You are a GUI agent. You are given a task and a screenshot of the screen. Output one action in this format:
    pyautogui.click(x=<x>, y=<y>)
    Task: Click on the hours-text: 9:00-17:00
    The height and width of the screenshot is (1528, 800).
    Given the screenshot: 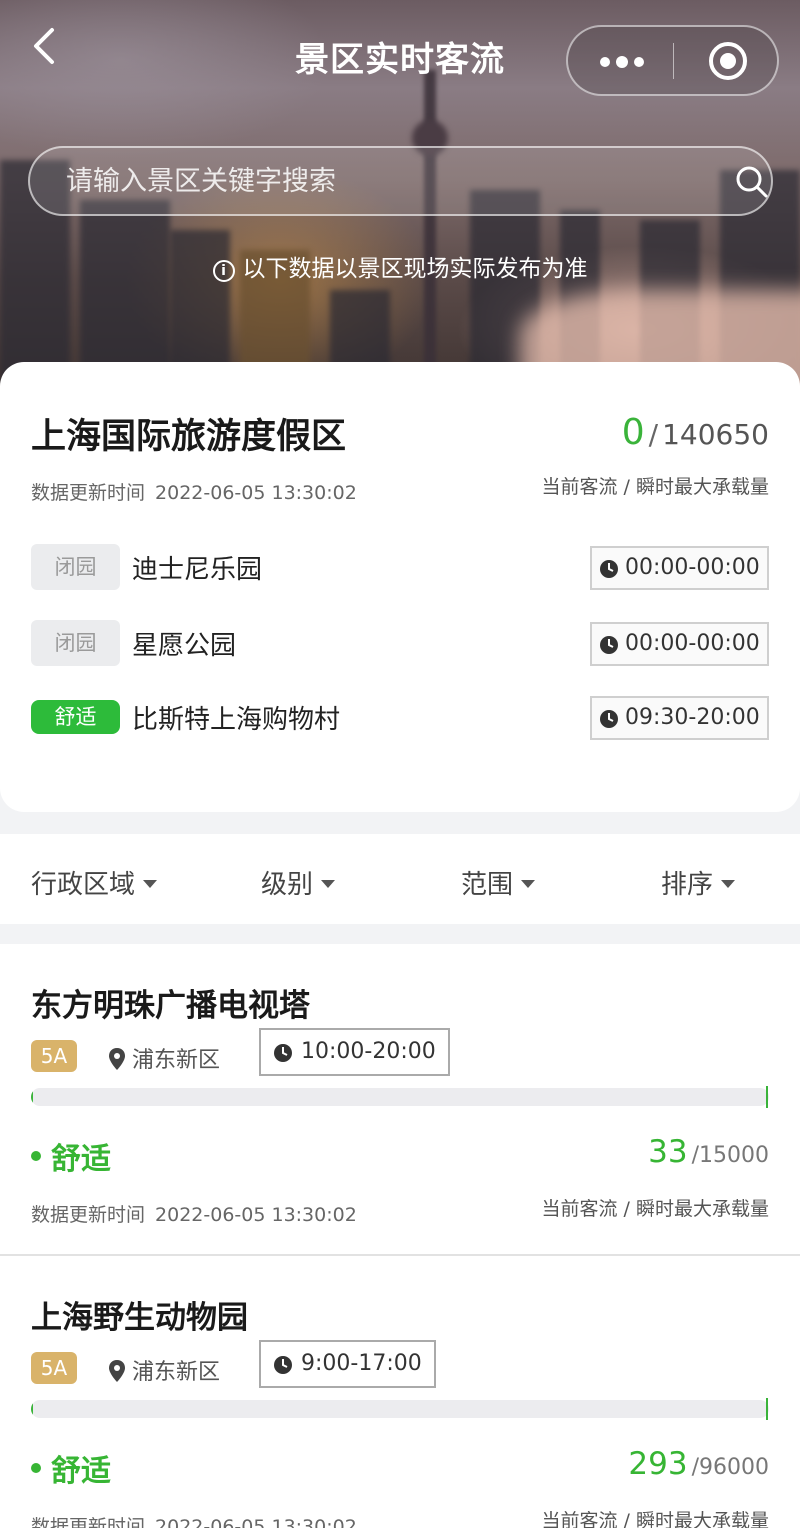 What is the action you would take?
    pyautogui.click(x=361, y=1363)
    